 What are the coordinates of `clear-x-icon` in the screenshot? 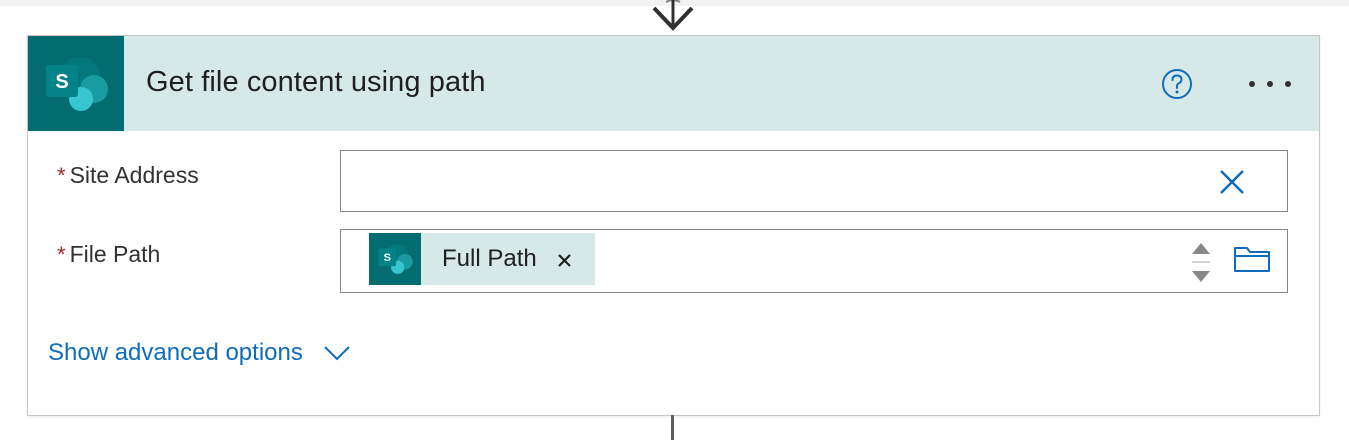 It's located at (1232, 182).